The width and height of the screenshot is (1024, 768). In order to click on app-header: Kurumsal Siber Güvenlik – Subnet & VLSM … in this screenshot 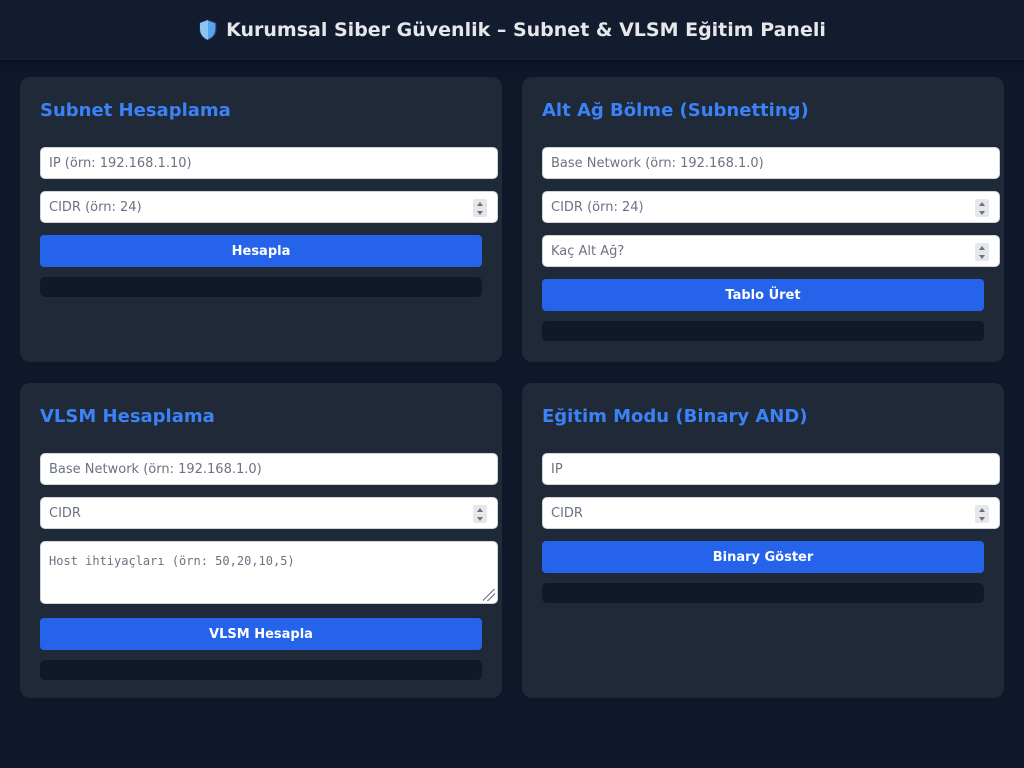, I will do `click(512, 30)`.